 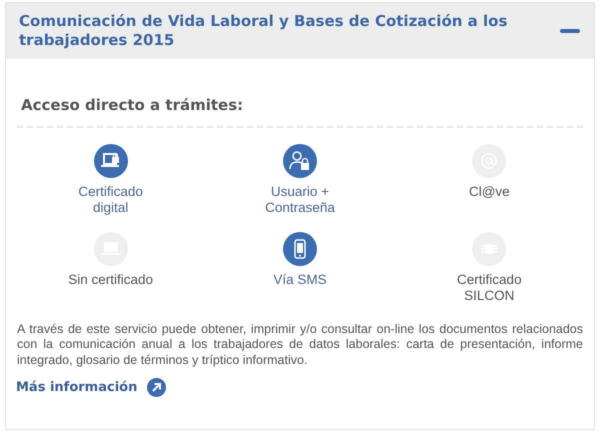 I want to click on access-option: Sin certificado, so click(x=111, y=275).